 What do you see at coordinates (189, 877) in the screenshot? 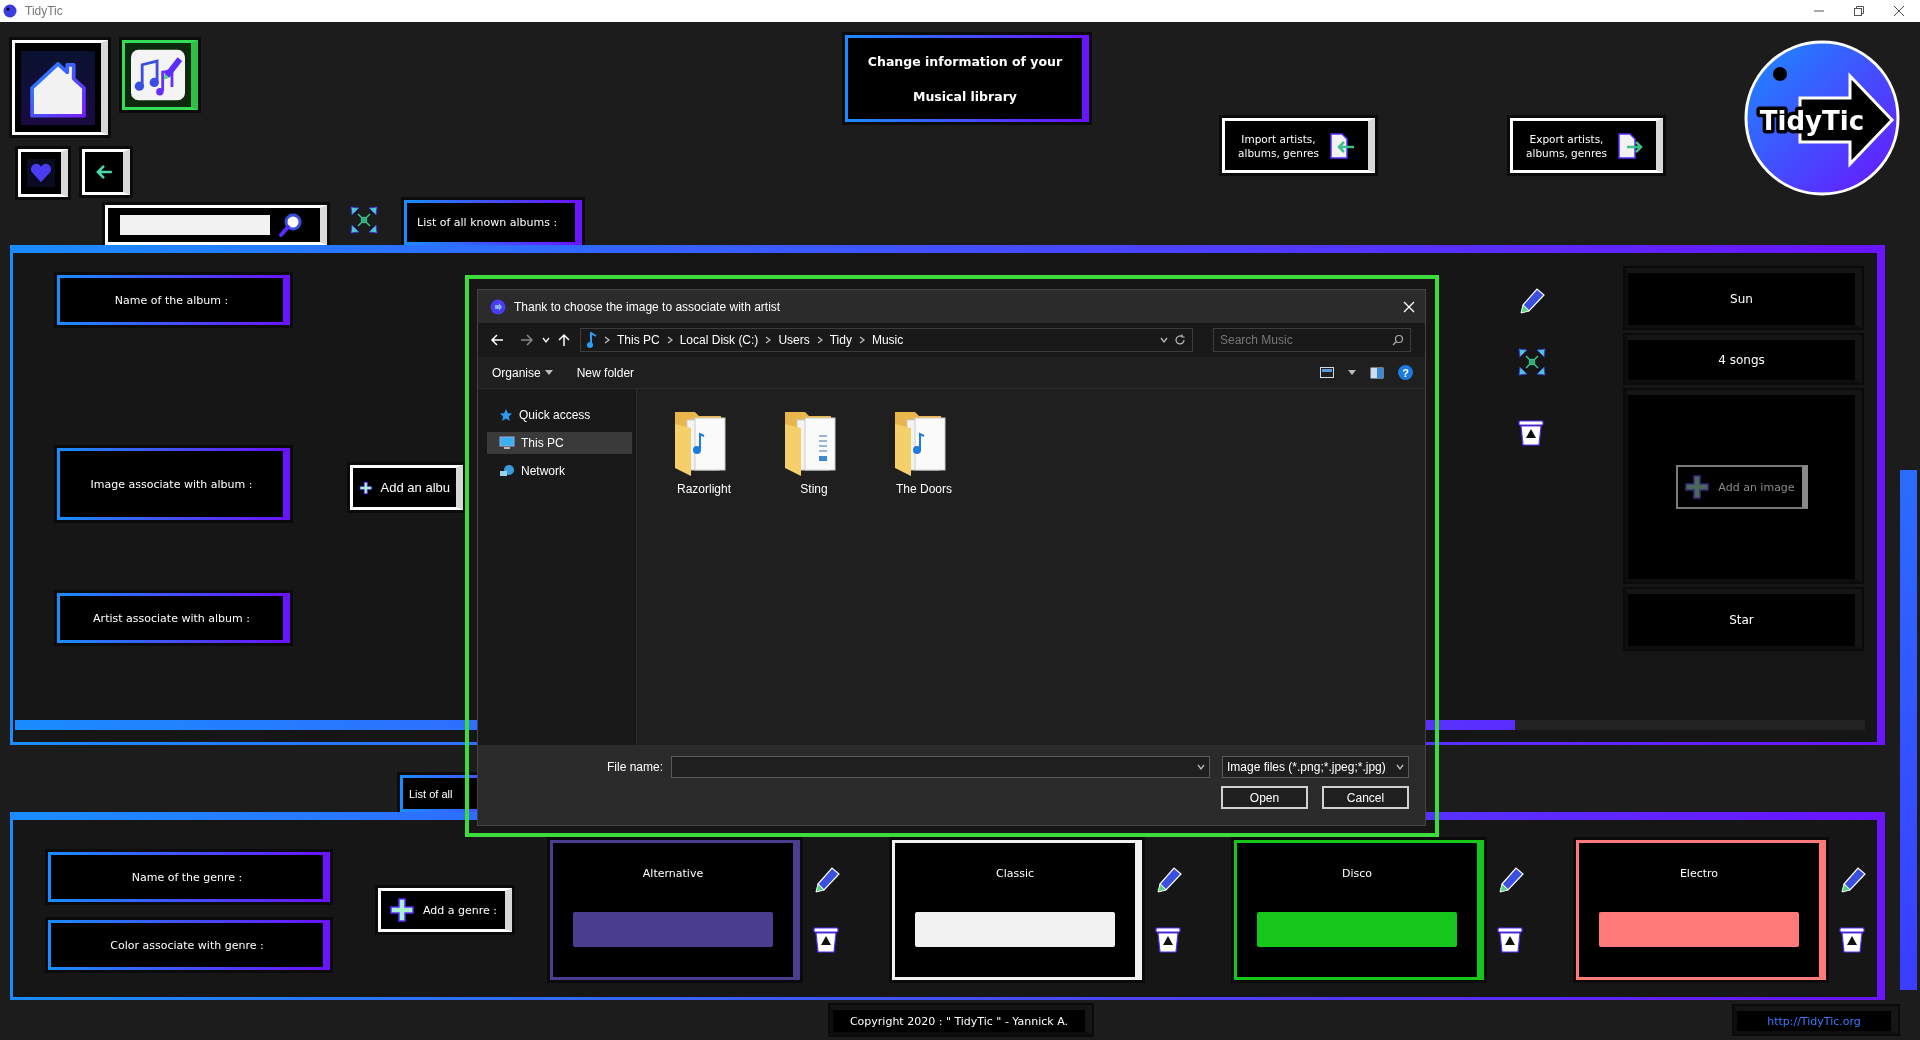
I see `field-label: Name of the genre :` at bounding box center [189, 877].